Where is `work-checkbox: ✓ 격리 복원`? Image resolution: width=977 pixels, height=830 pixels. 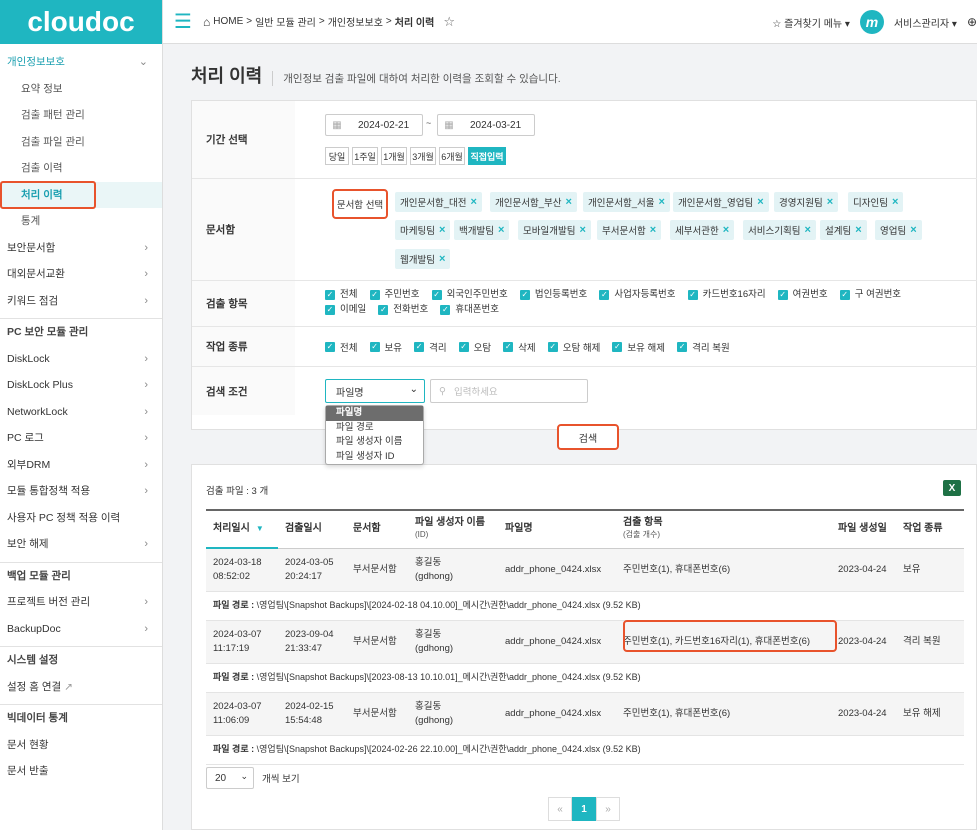 work-checkbox: ✓ 격리 복원 is located at coordinates (703, 347).